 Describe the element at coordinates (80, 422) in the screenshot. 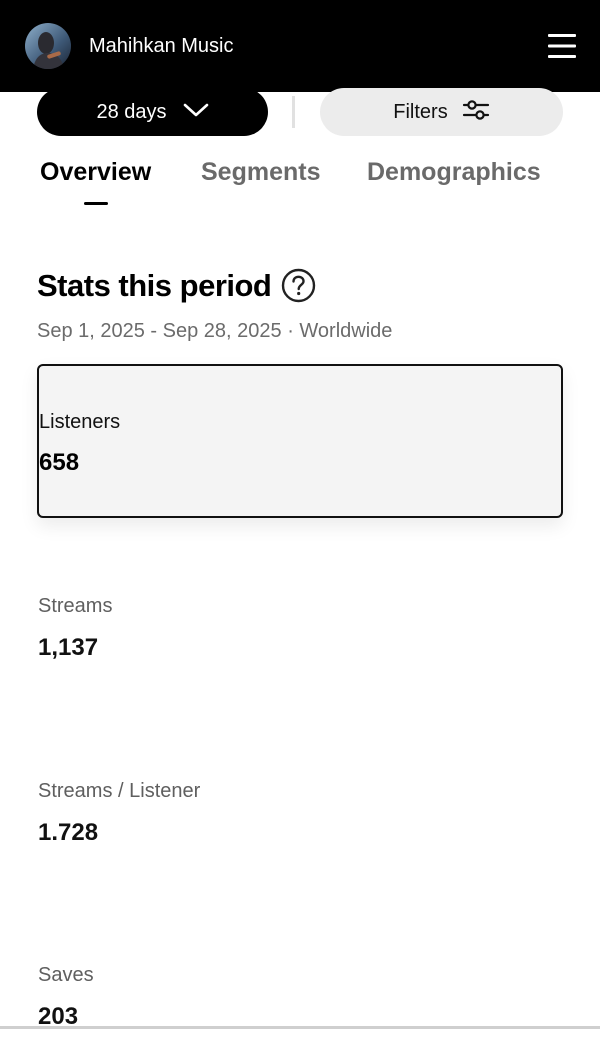

I see `stat-label: Listeners` at that location.